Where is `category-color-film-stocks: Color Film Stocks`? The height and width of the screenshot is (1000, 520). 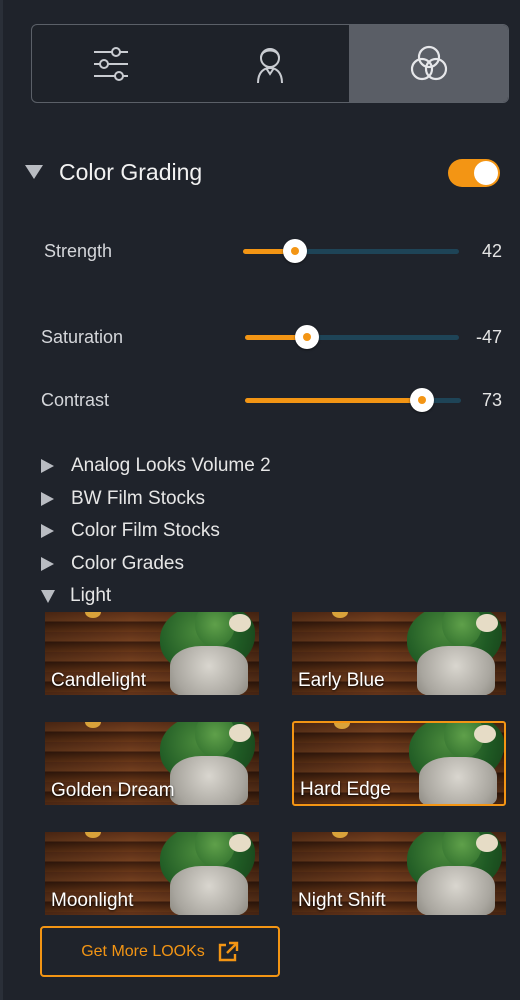
category-color-film-stocks: Color Film Stocks is located at coordinates (156, 531).